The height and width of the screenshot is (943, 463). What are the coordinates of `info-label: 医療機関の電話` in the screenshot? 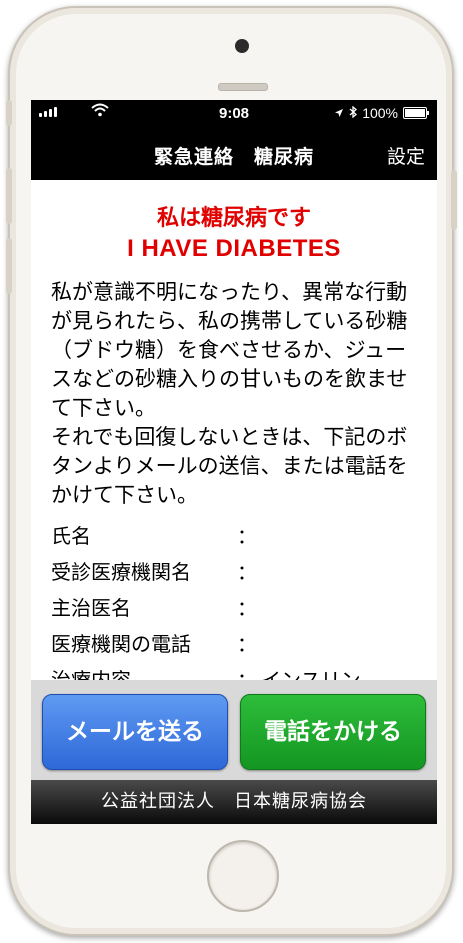 It's located at (121, 644).